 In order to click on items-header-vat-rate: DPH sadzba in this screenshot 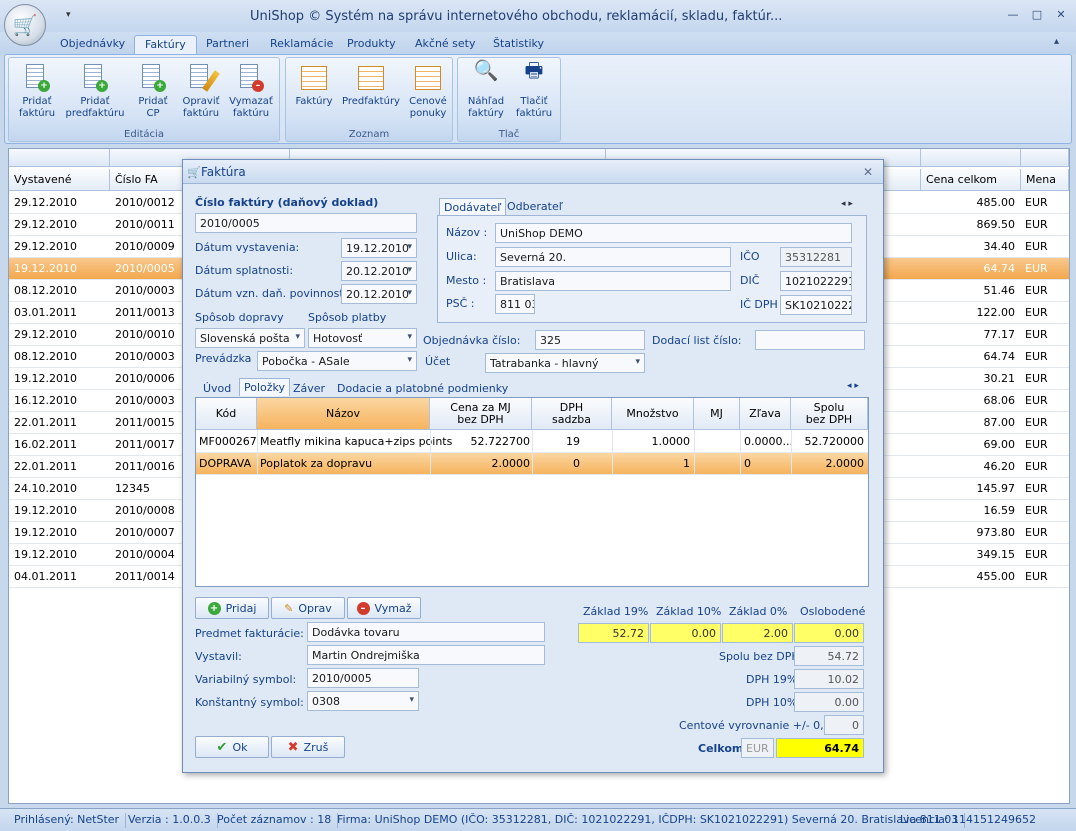, I will do `click(572, 414)`.